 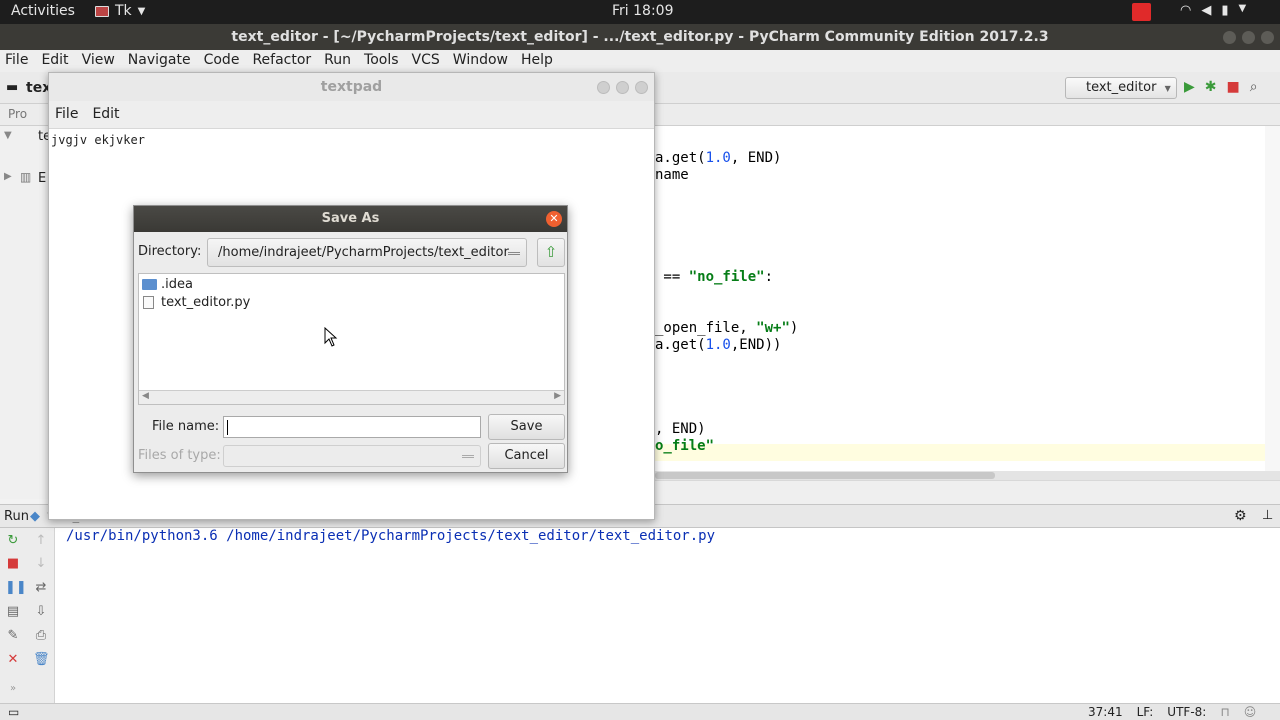 I want to click on pin-icon: ✎, so click(x=13, y=635).